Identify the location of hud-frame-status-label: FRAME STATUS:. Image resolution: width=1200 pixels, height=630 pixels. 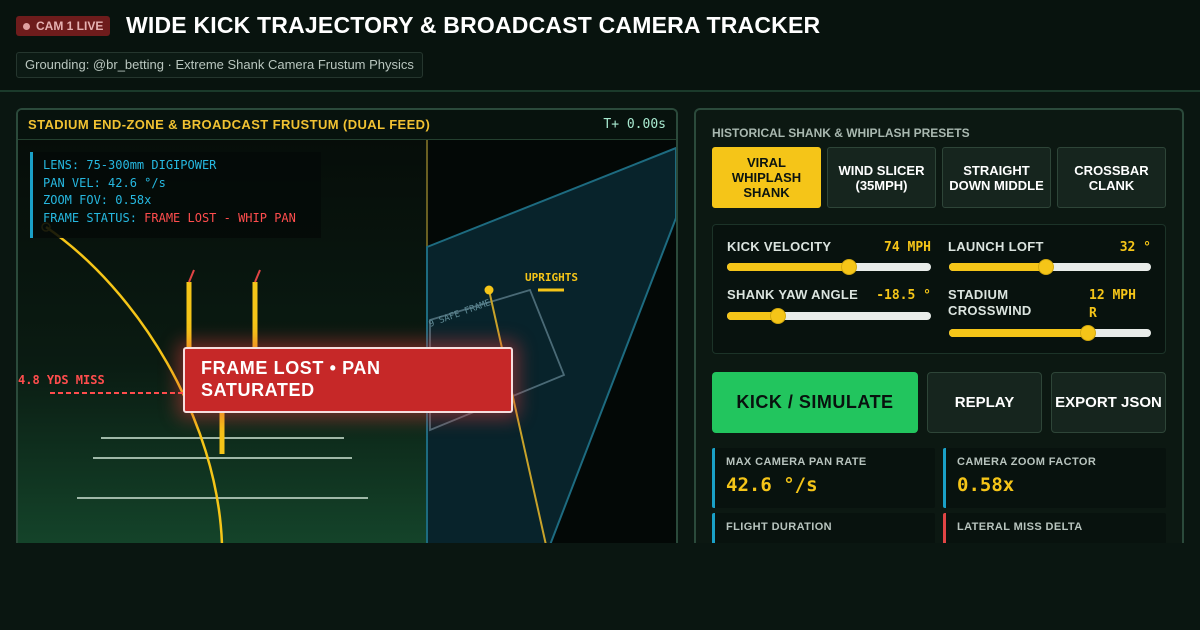
(94, 217).